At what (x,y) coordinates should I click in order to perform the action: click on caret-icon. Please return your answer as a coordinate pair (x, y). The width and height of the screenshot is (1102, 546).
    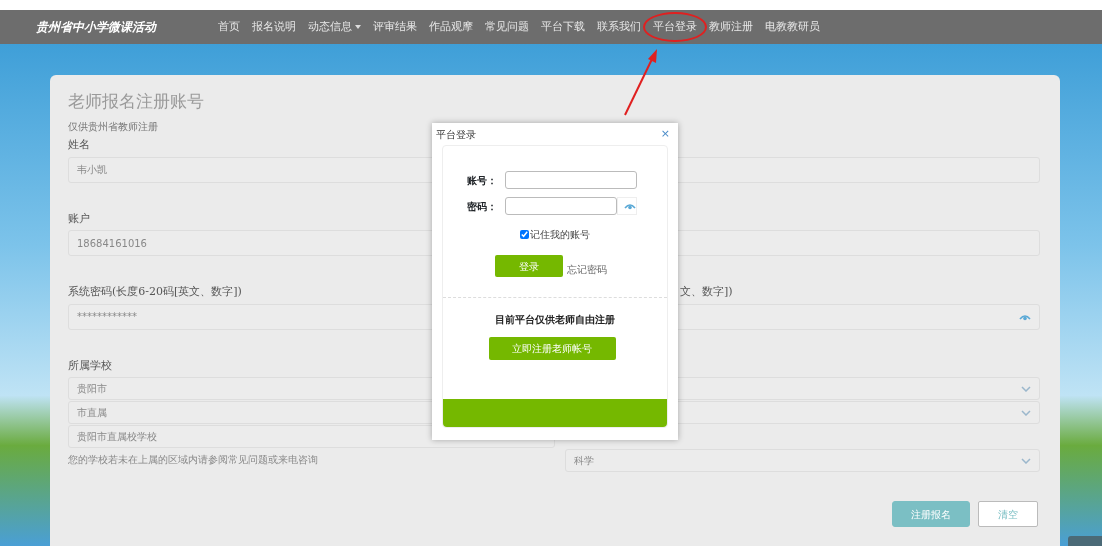
    Looking at the image, I should click on (358, 26).